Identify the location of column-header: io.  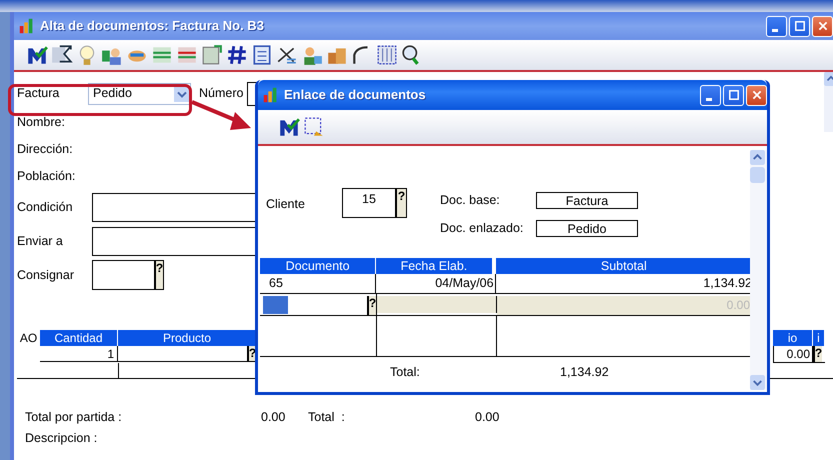
(793, 338).